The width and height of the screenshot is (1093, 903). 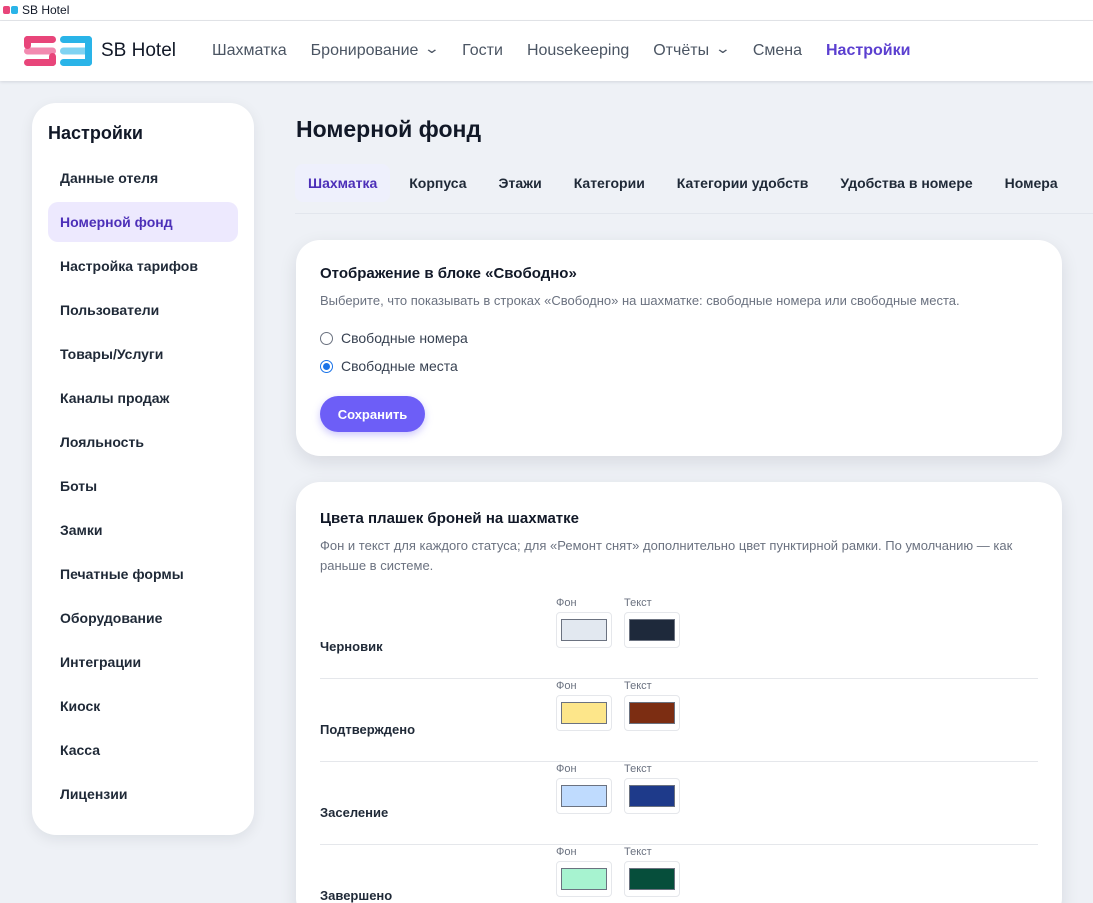 What do you see at coordinates (356, 895) in the screenshot?
I see `status-label: Завершено` at bounding box center [356, 895].